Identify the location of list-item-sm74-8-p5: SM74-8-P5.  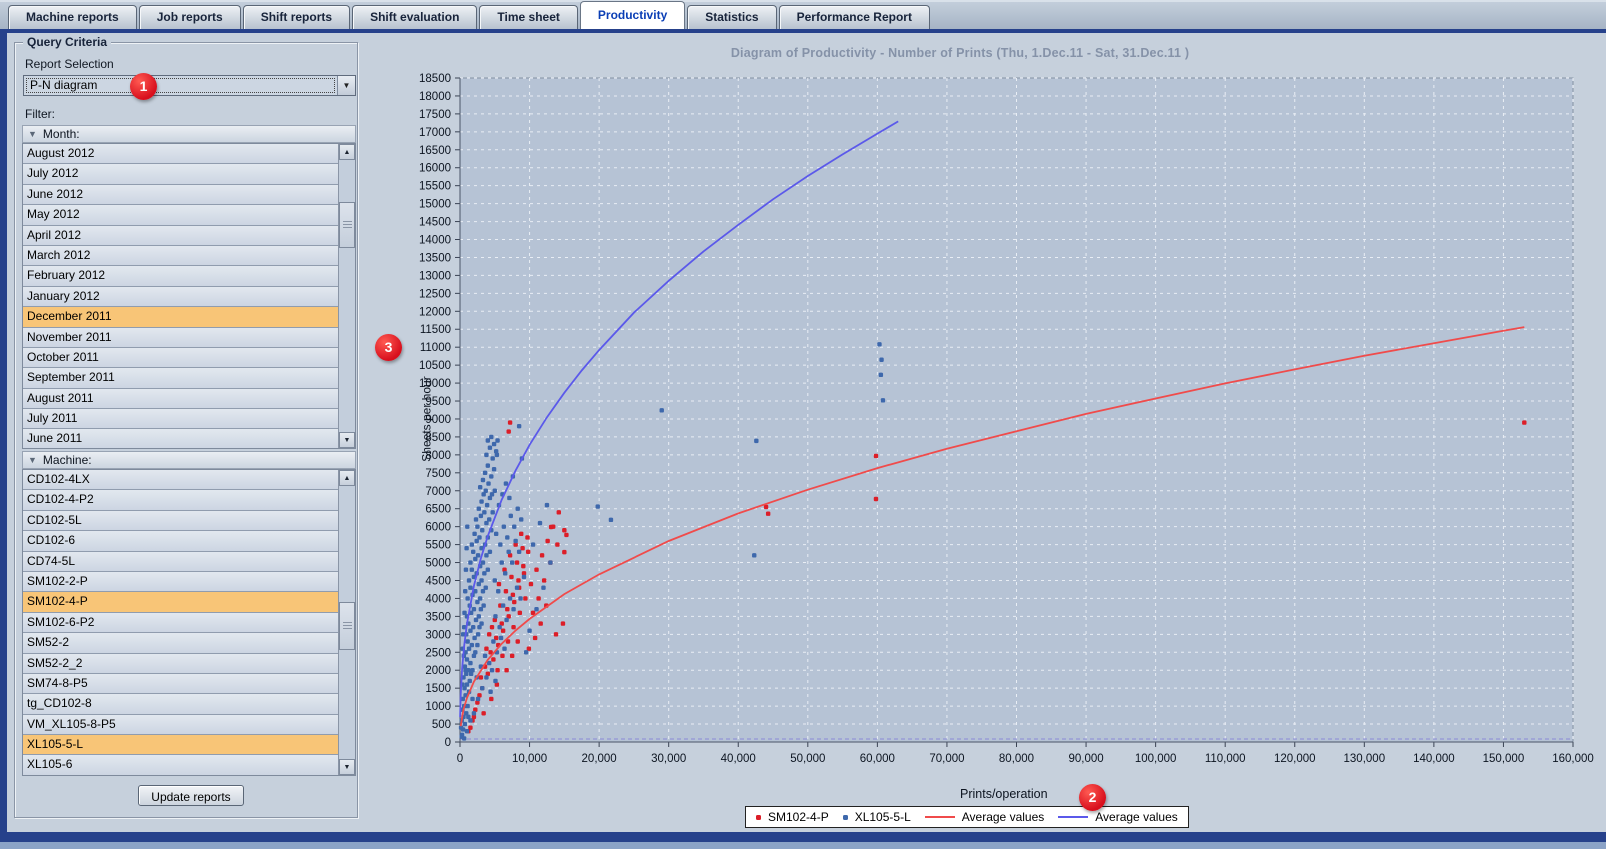
(180, 684).